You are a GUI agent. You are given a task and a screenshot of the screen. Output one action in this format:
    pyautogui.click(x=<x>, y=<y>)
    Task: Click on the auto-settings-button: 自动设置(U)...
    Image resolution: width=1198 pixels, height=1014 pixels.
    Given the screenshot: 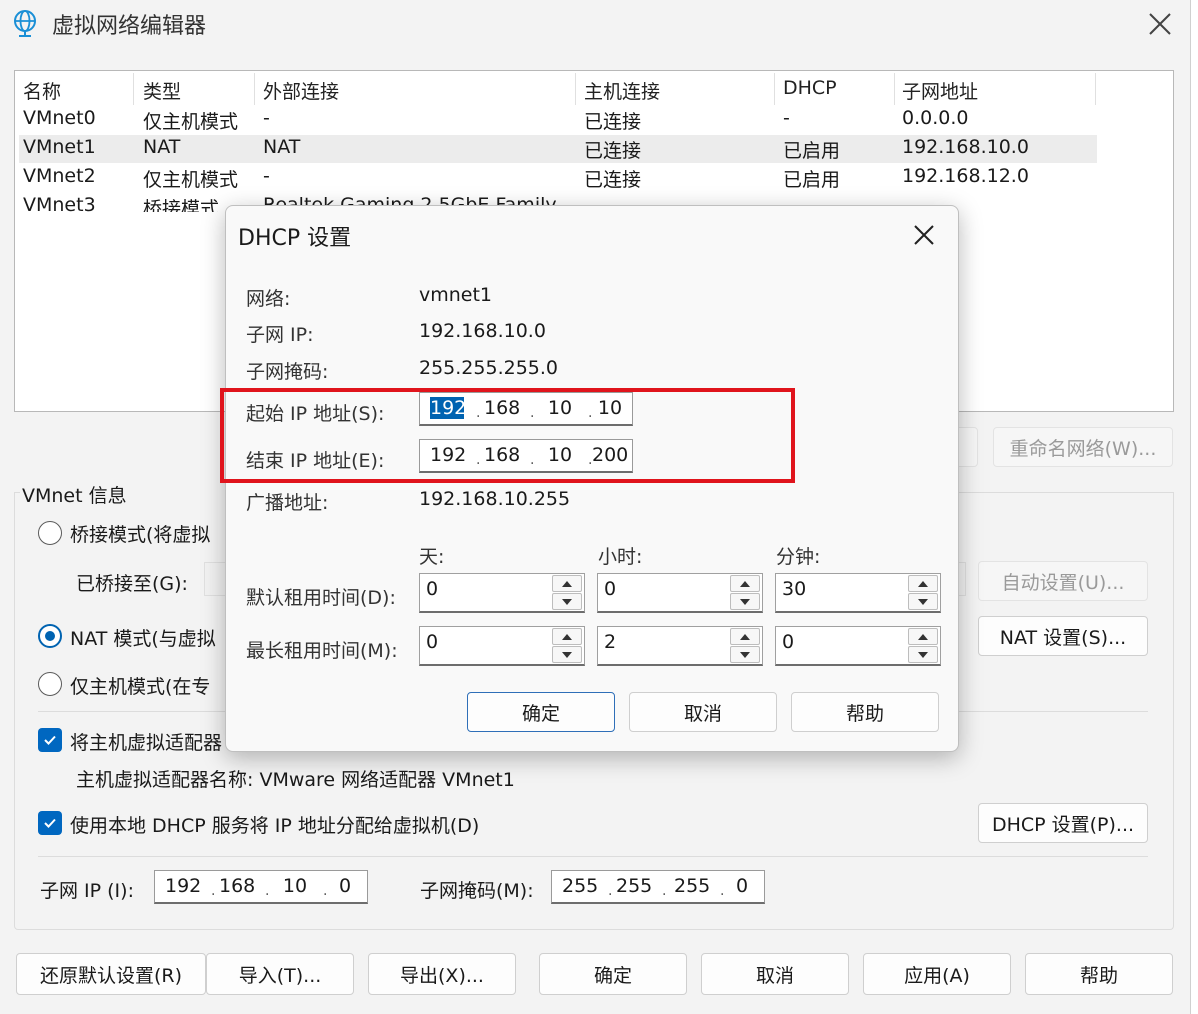 What is the action you would take?
    pyautogui.click(x=1063, y=581)
    